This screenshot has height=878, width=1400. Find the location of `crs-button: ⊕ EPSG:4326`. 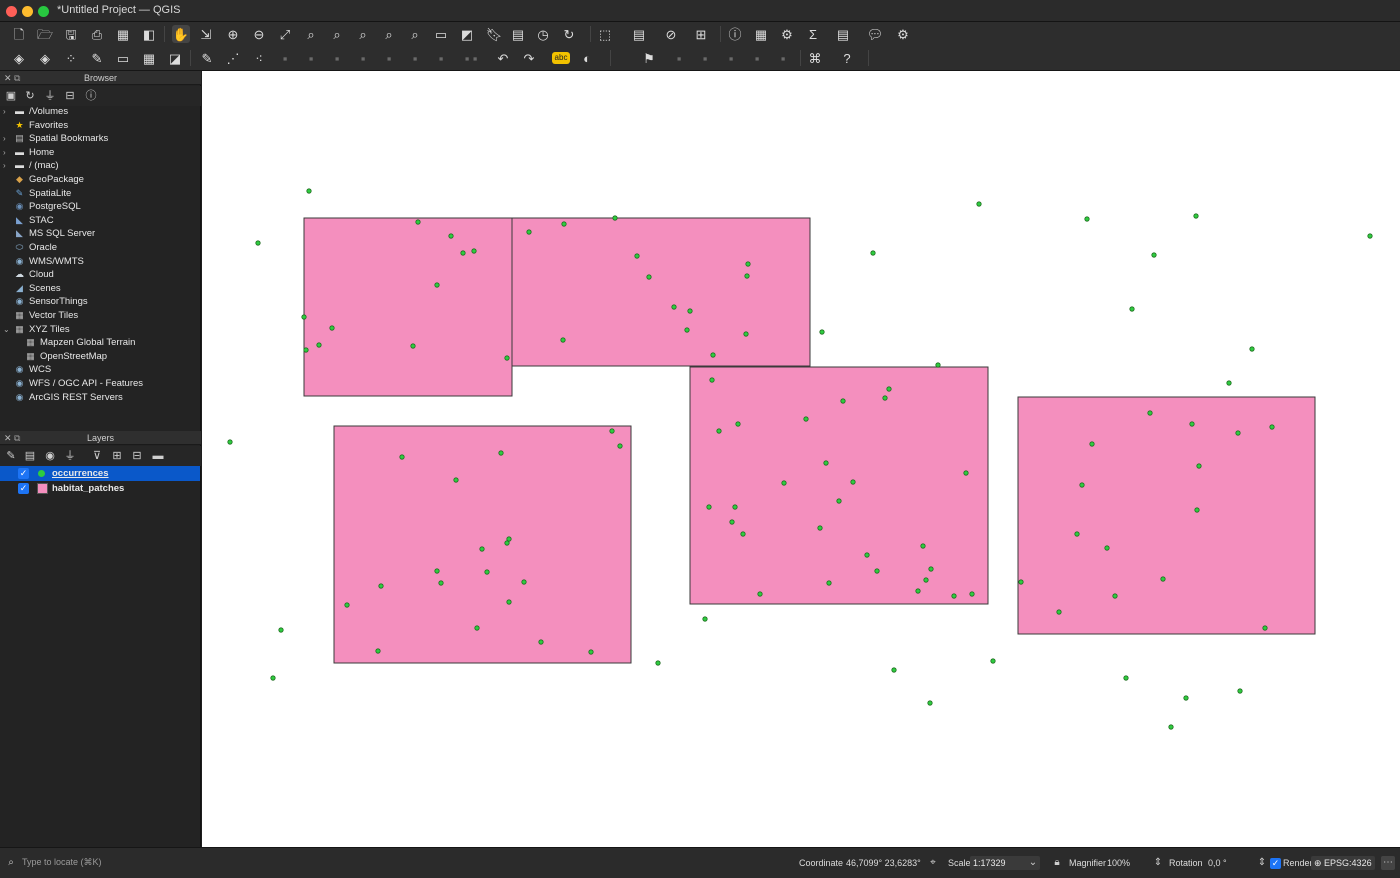

crs-button: ⊕ EPSG:4326 is located at coordinates (1343, 863).